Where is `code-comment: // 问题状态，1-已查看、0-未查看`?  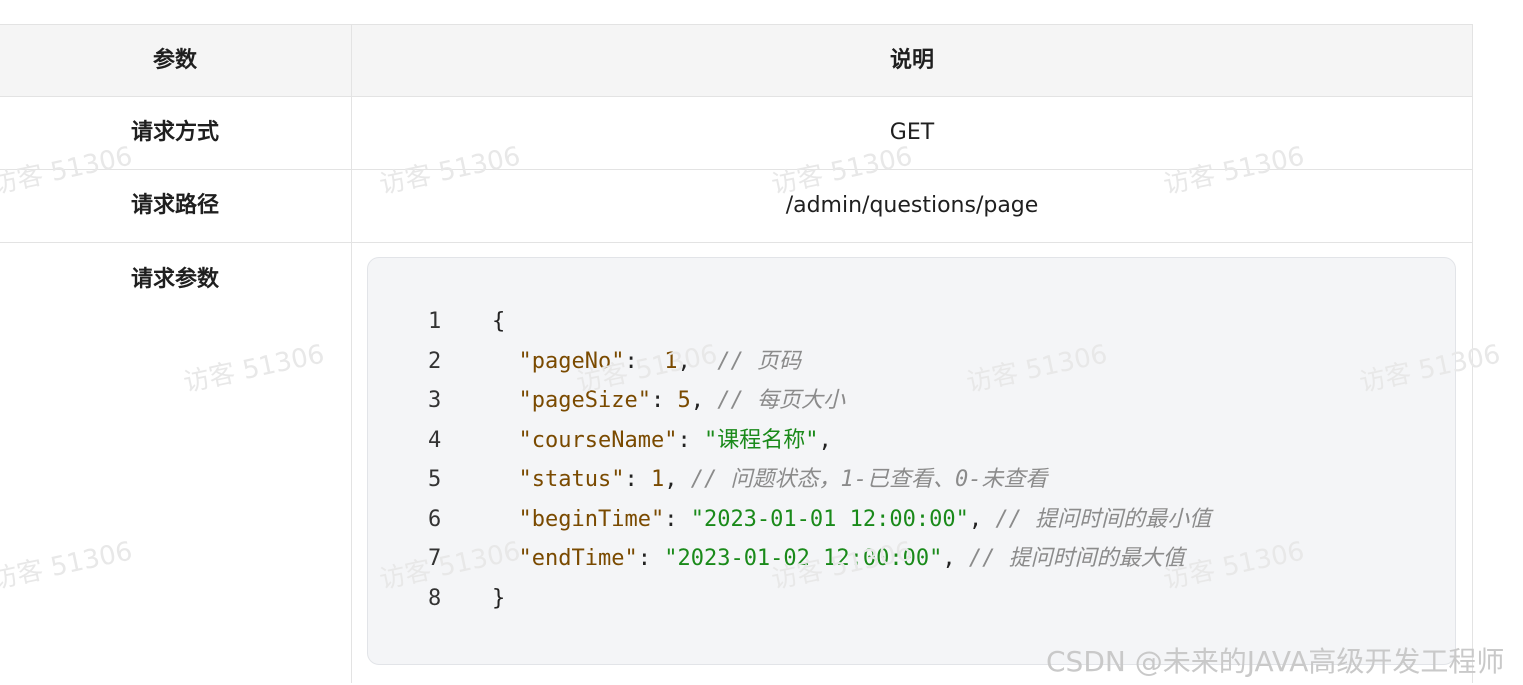
code-comment: // 问题状态，1-已查看、0-未查看 is located at coordinates (869, 479).